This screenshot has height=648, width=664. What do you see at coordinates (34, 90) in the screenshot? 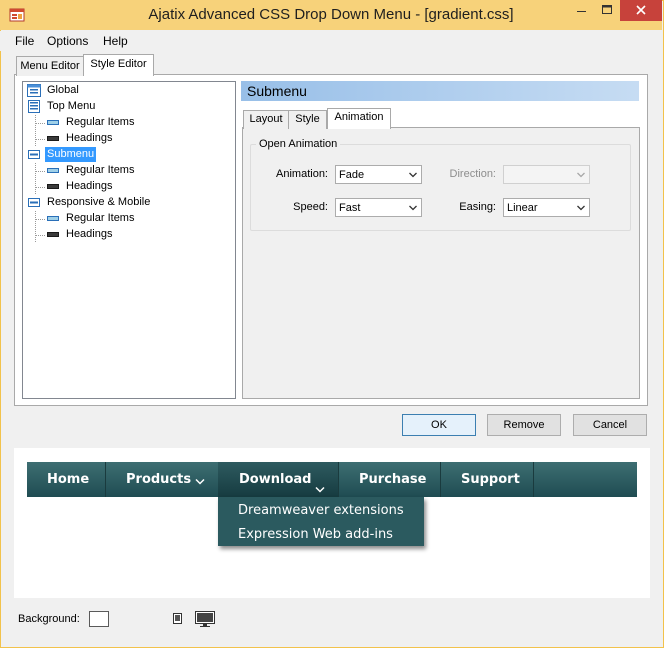
I see `global-icon` at bounding box center [34, 90].